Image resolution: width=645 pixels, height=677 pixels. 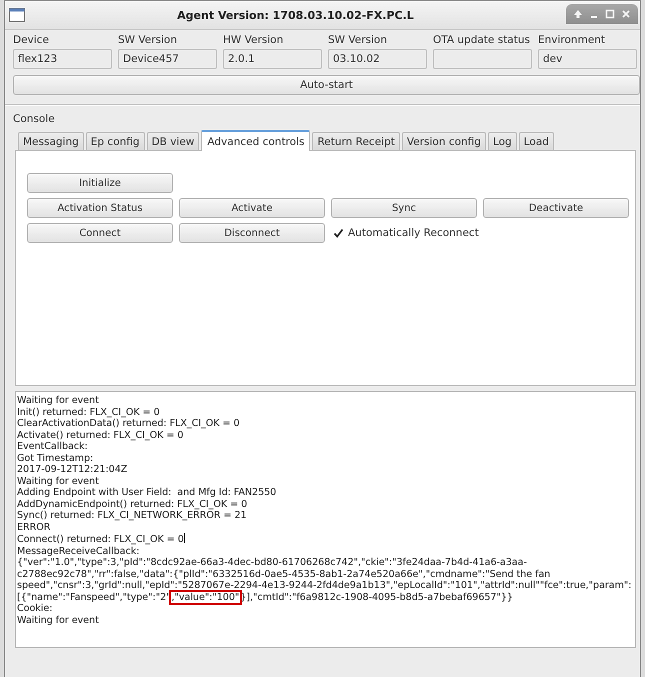 I want to click on section-label: Console, so click(x=34, y=119).